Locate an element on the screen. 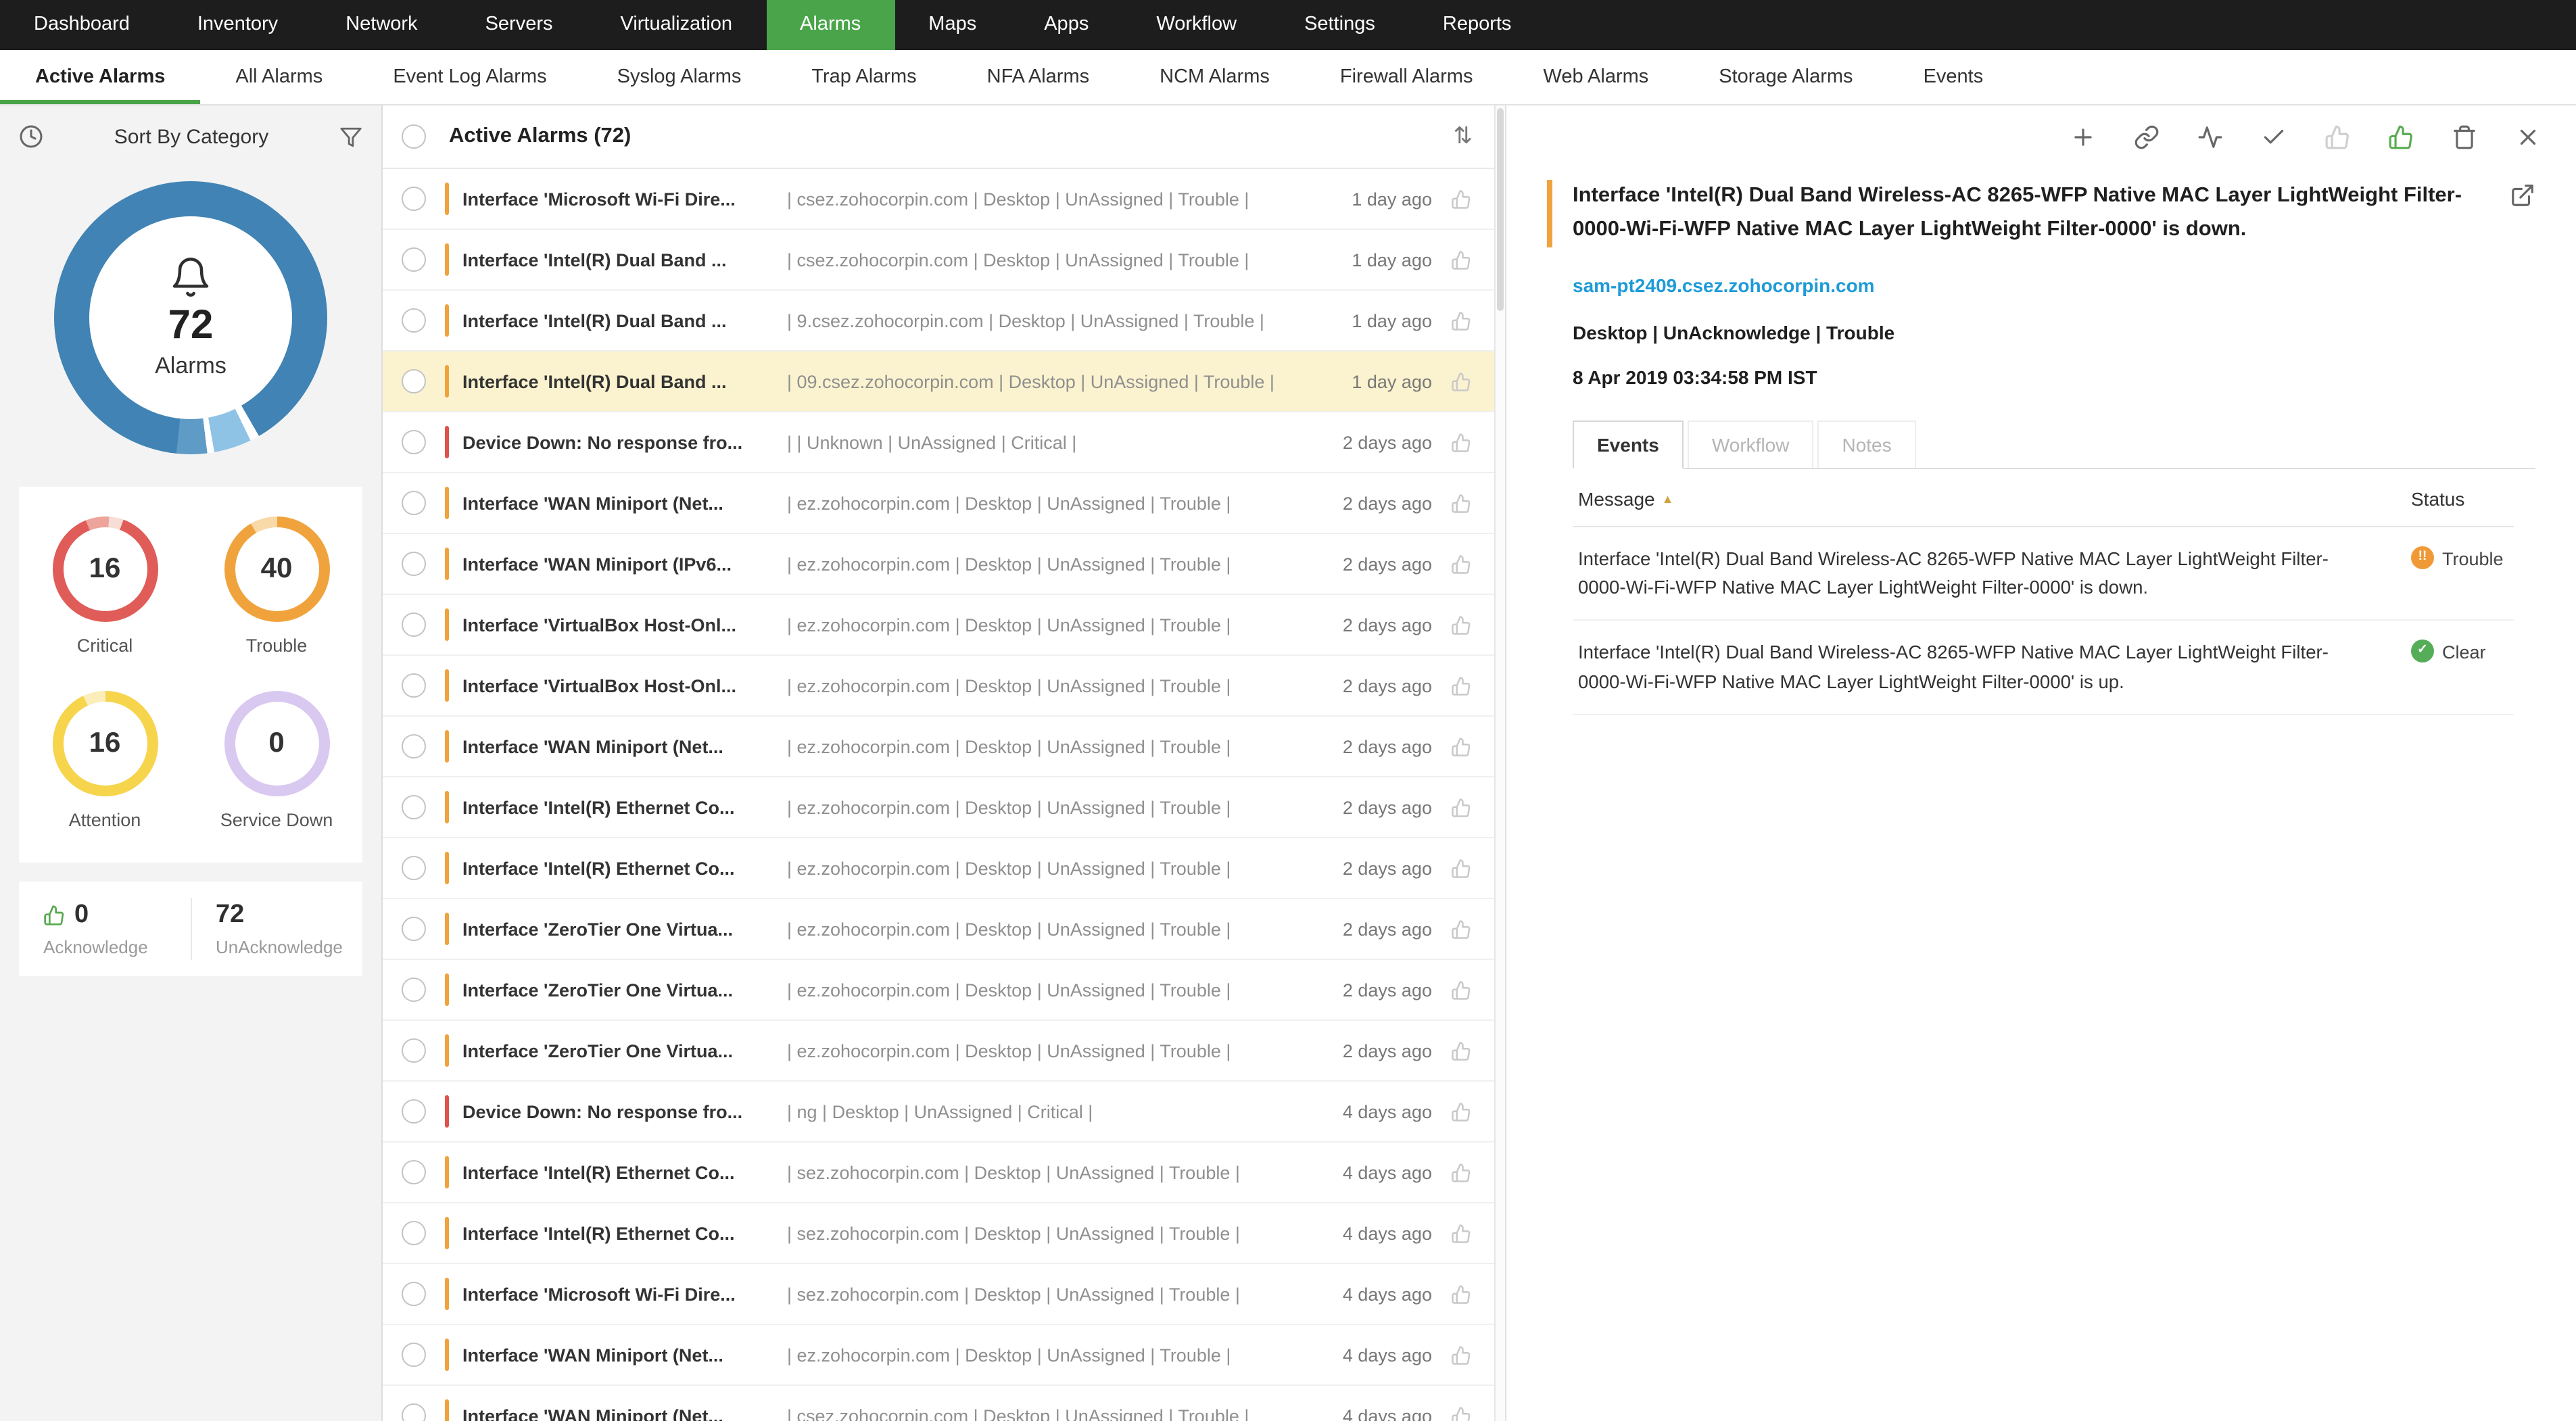 The width and height of the screenshot is (2576, 1421). alarm-subtab: NCM Alarms is located at coordinates (1214, 77).